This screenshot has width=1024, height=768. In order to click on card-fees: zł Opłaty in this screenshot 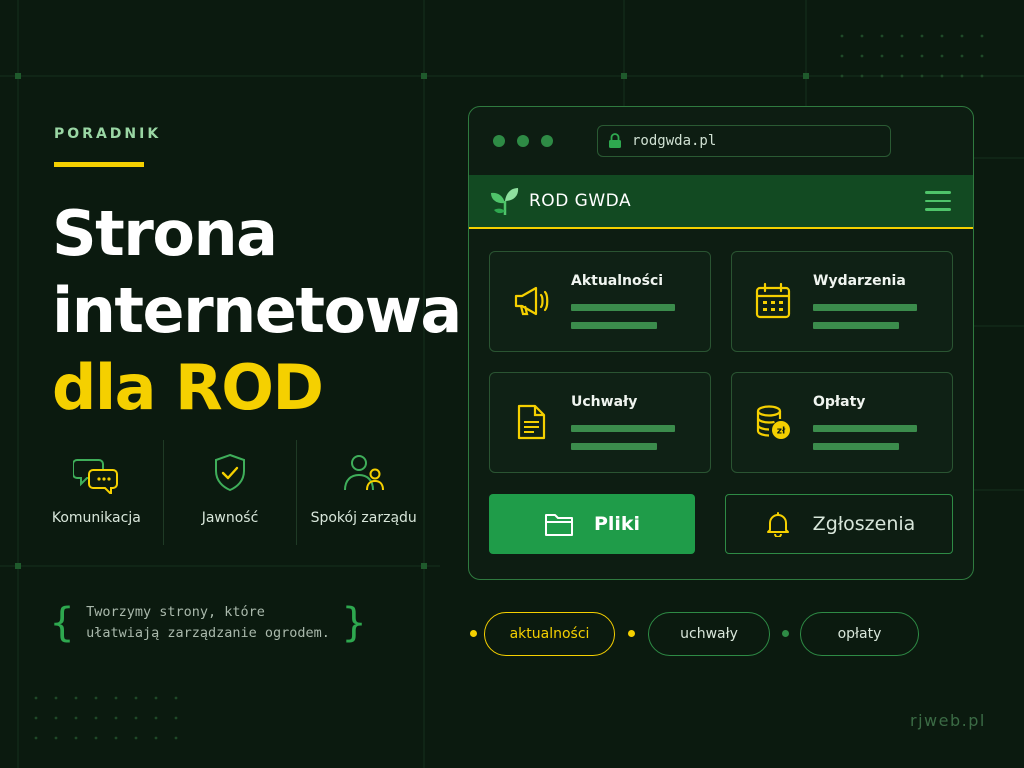, I will do `click(842, 422)`.